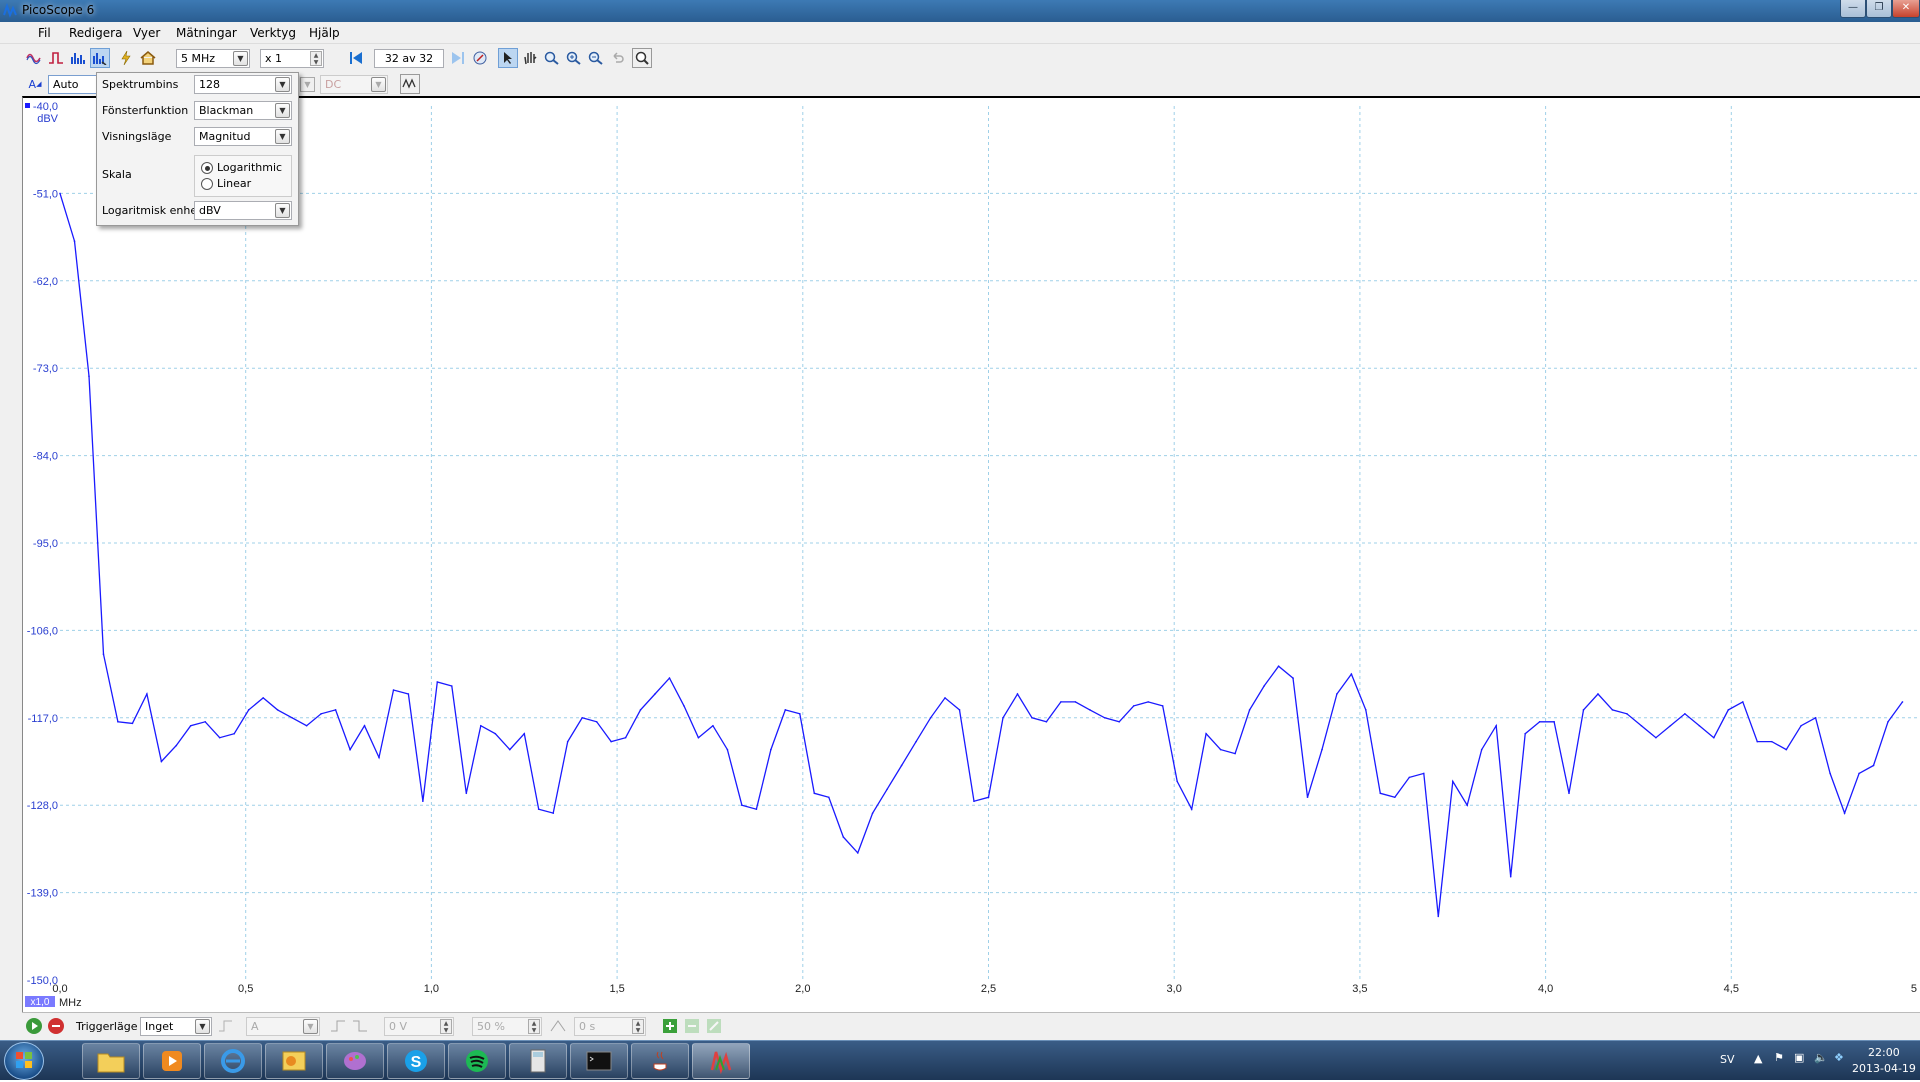 The height and width of the screenshot is (1082, 1920). What do you see at coordinates (1884, 1052) in the screenshot?
I see `clock-time: 22:00` at bounding box center [1884, 1052].